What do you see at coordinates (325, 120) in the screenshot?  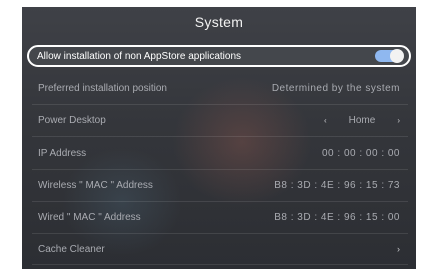 I see `arrow-left-icon: ‹` at bounding box center [325, 120].